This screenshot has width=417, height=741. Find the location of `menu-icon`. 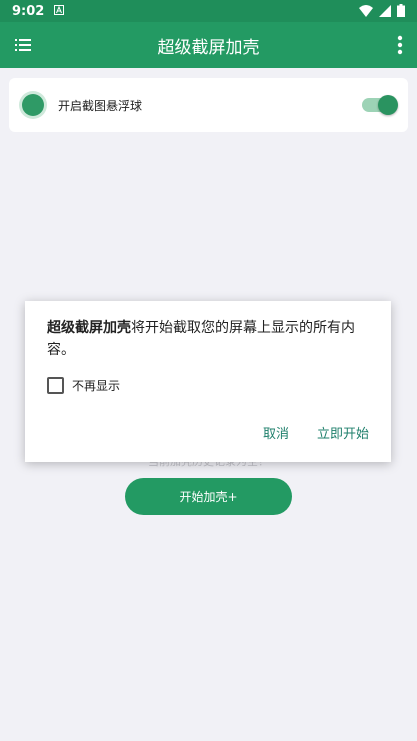

menu-icon is located at coordinates (23, 45).